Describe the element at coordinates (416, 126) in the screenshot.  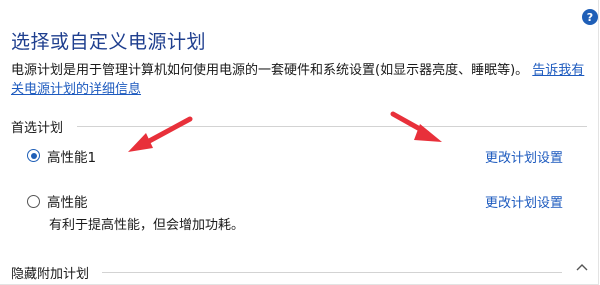
I see `annotation-arrow-right` at that location.